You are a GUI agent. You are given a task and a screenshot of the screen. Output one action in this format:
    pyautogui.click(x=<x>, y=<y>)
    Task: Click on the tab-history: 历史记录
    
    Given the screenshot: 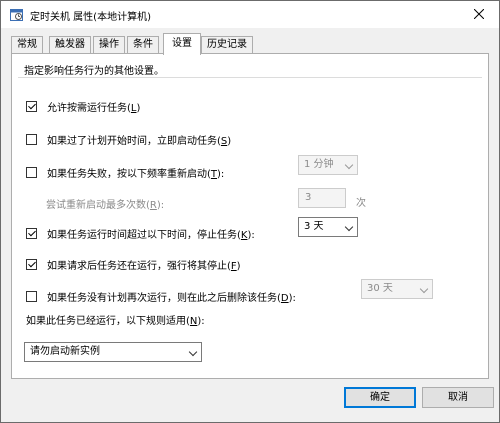 What is the action you would take?
    pyautogui.click(x=227, y=45)
    